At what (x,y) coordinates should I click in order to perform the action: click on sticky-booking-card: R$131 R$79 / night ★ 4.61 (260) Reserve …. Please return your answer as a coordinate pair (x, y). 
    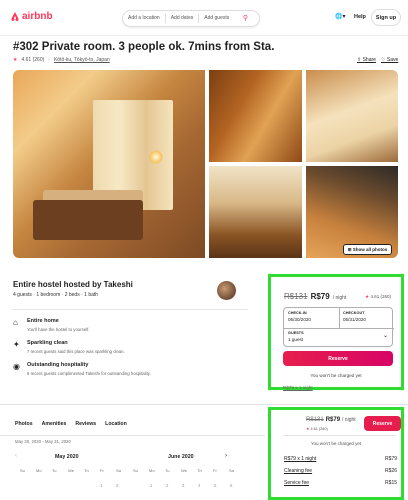
    Looking at the image, I should click on (336, 453).